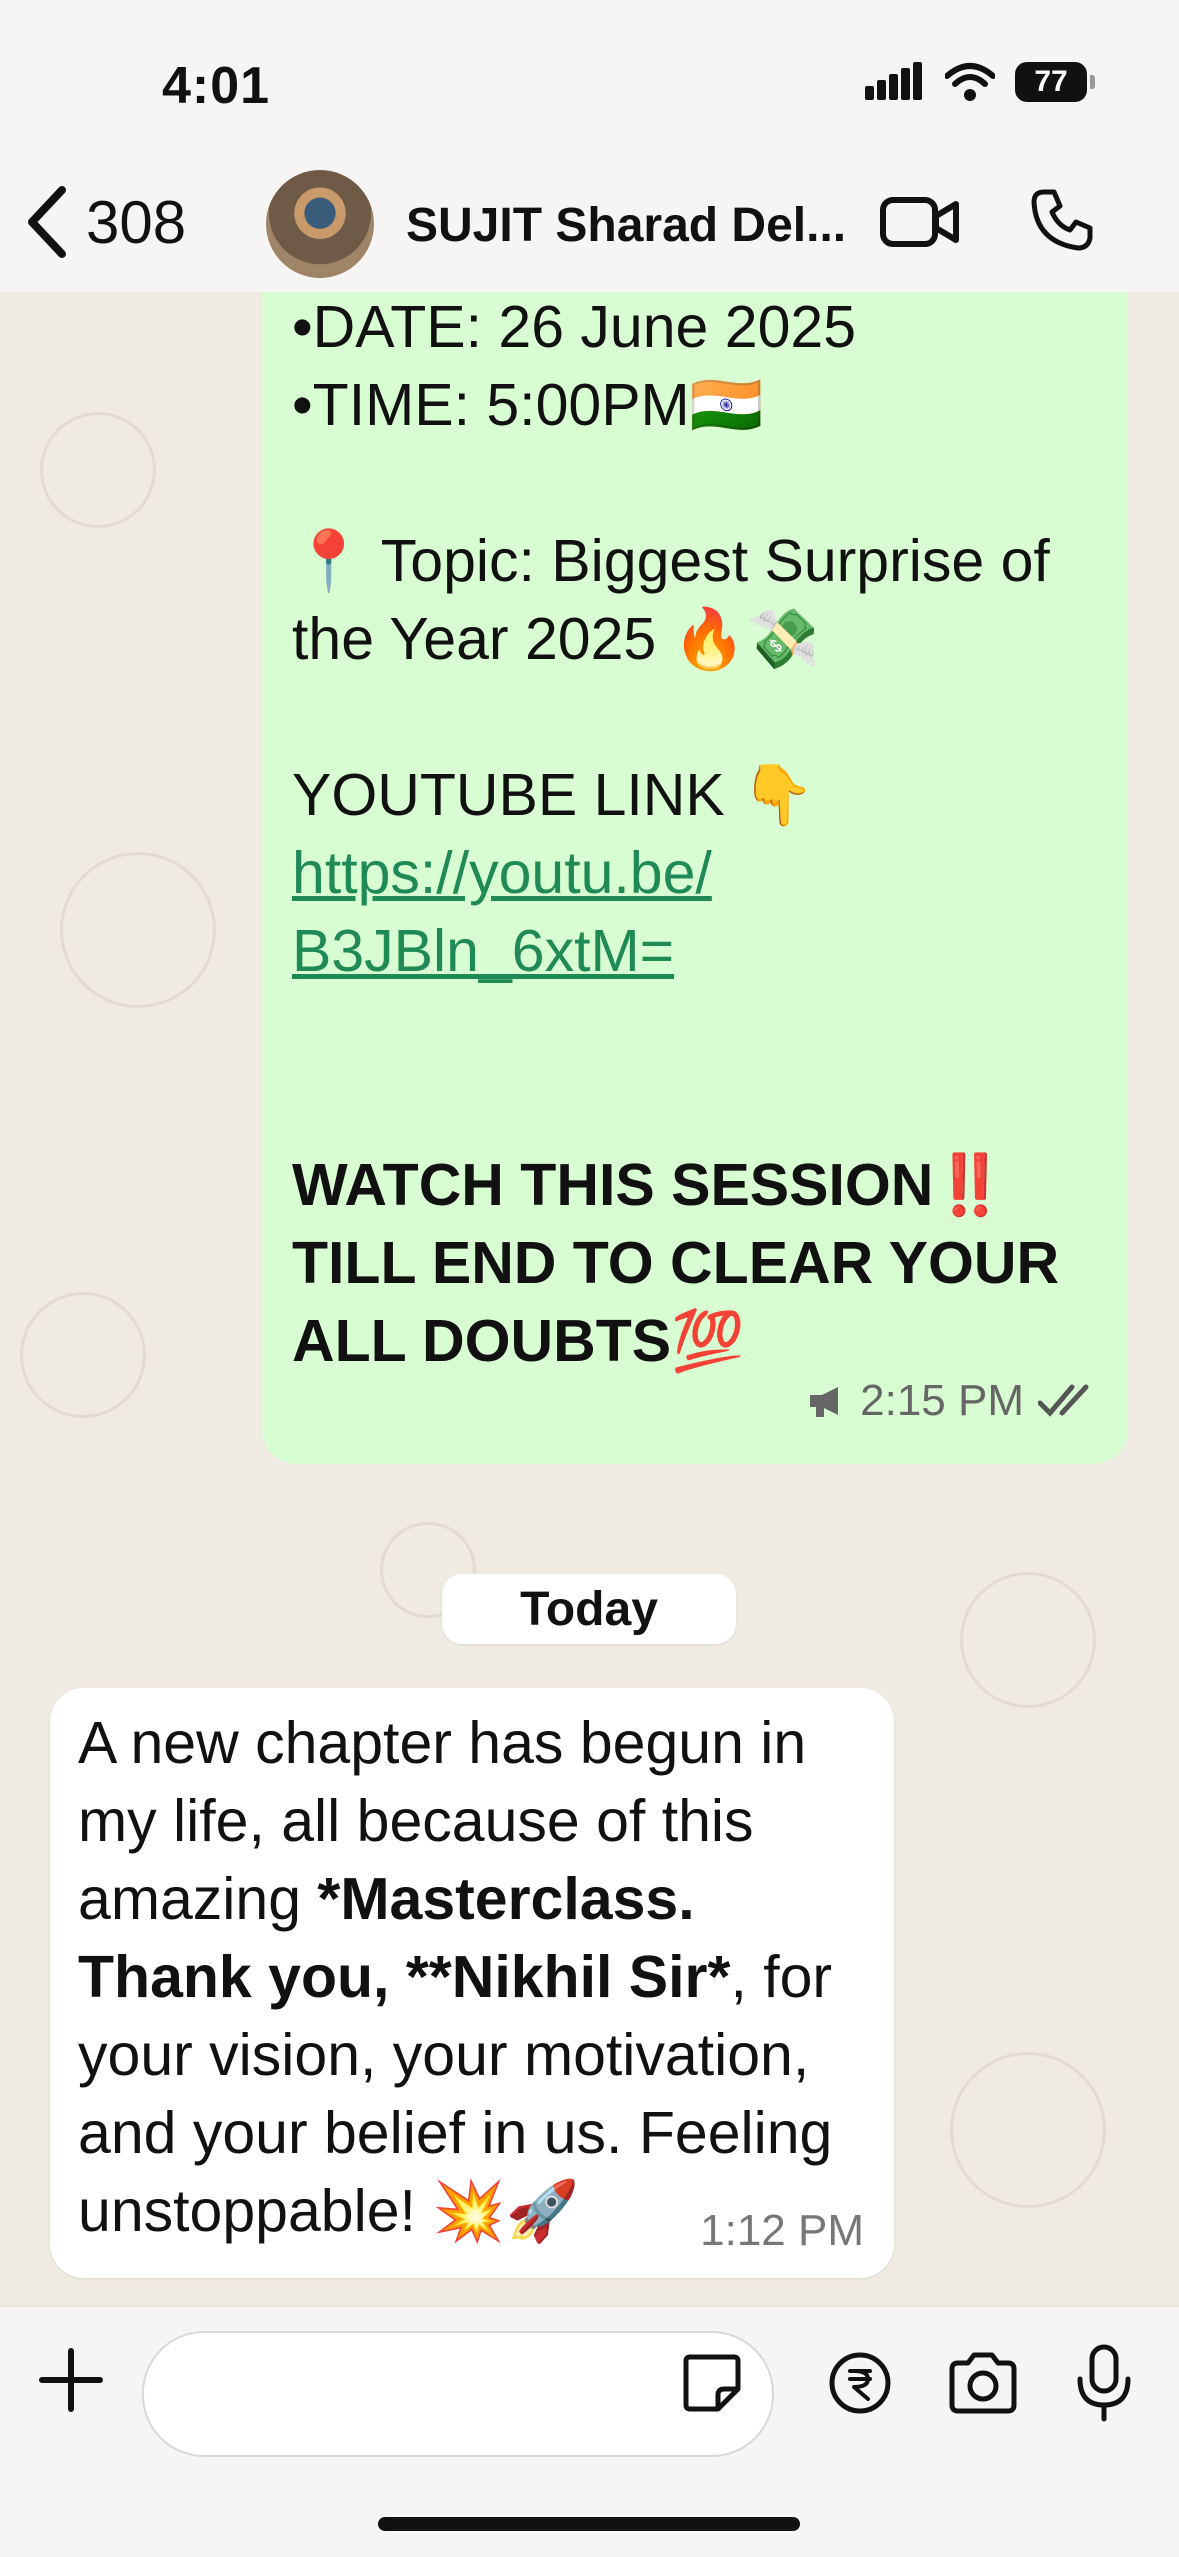 This screenshot has width=1179, height=2557. Describe the element at coordinates (47, 222) in the screenshot. I see `chevron-left-icon` at that location.